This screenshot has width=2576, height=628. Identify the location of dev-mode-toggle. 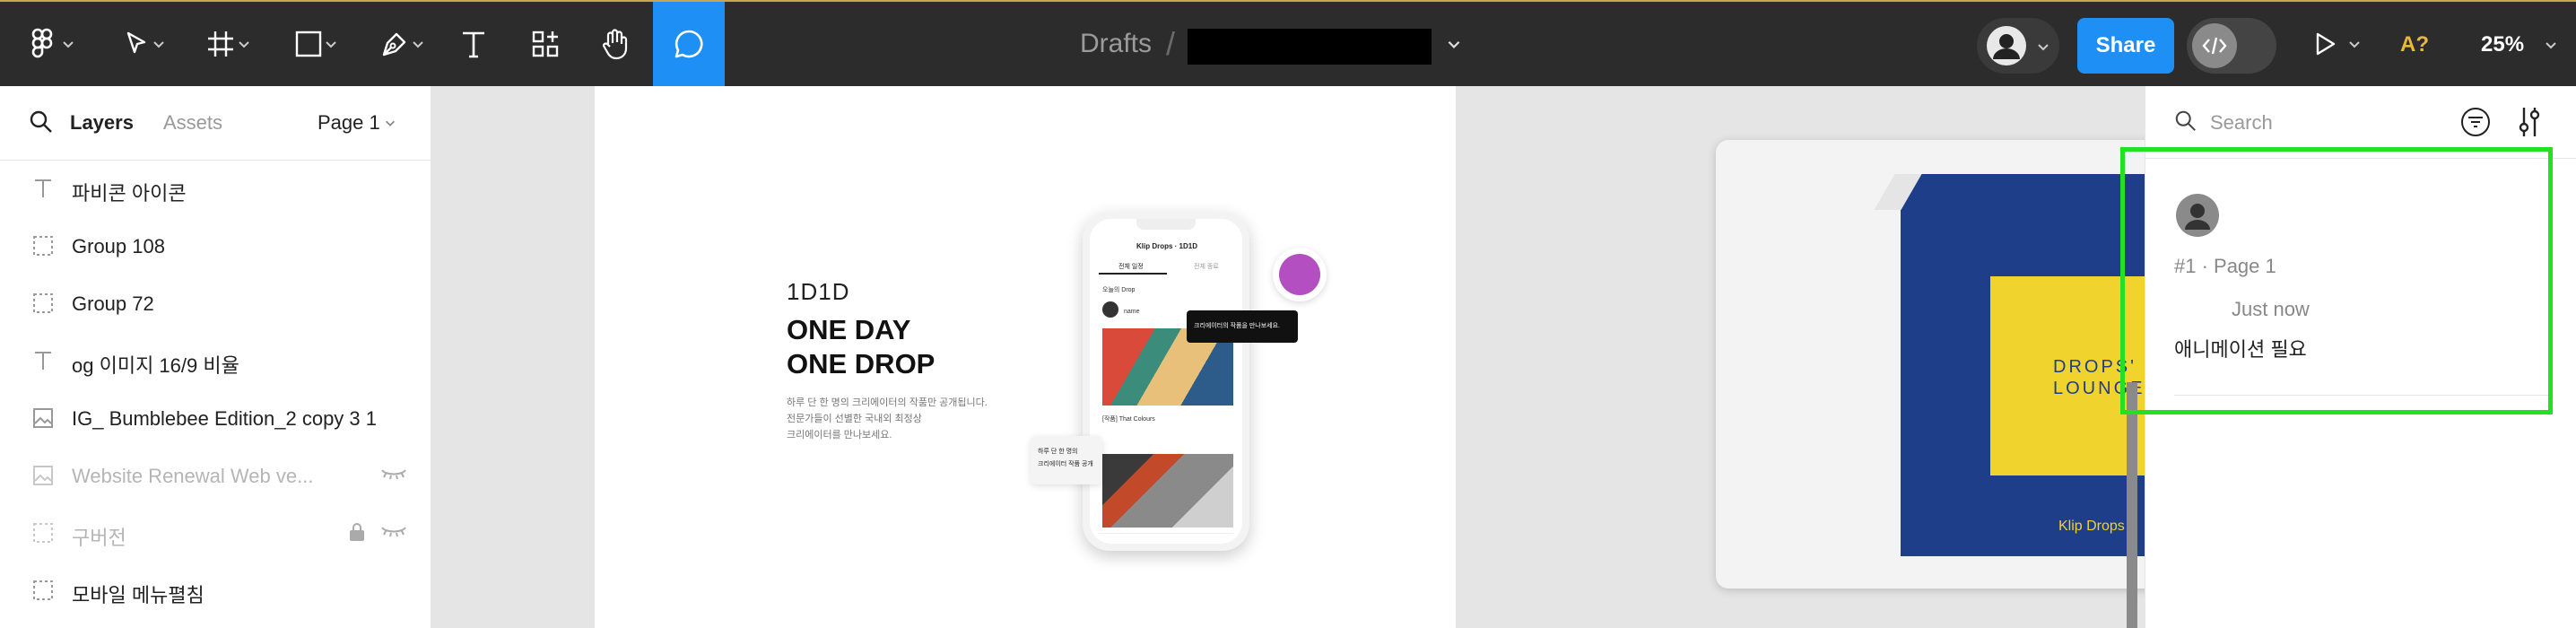
(2231, 46).